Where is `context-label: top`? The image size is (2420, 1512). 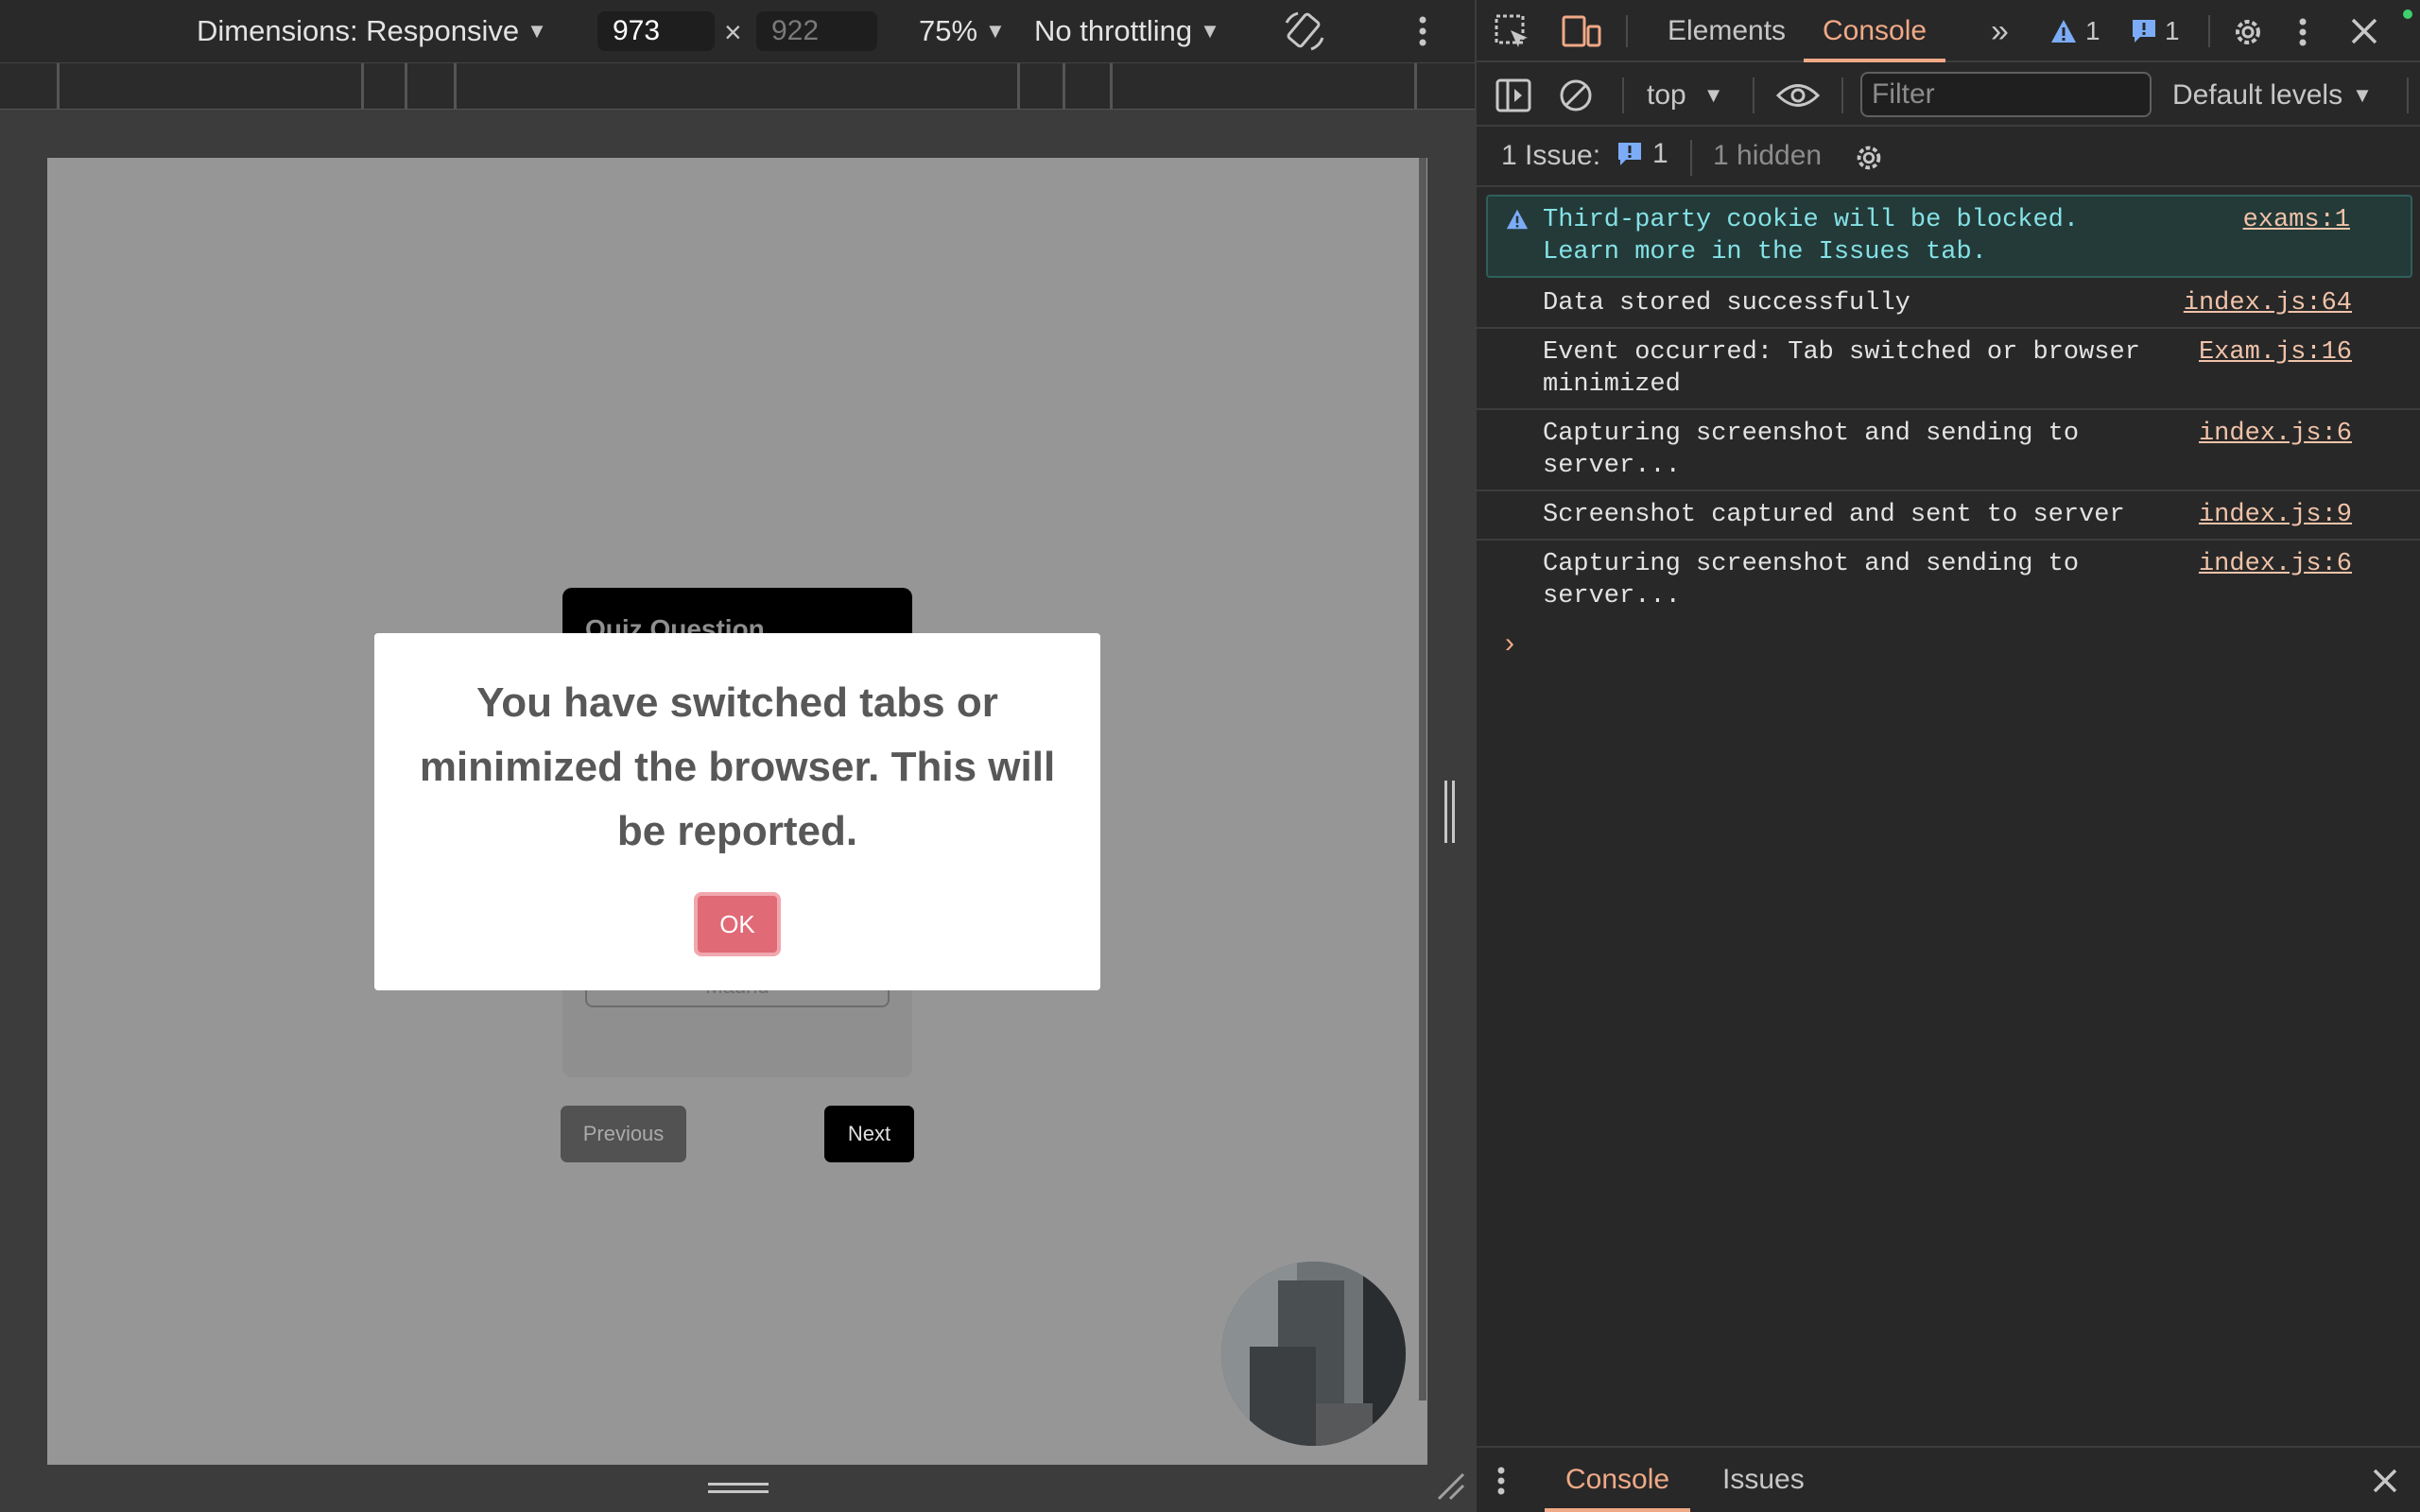
context-label: top is located at coordinates (1666, 95).